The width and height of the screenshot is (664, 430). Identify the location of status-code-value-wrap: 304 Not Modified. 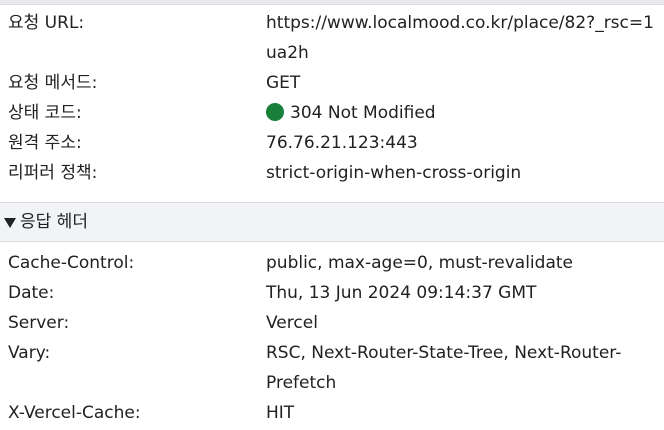
(465, 113).